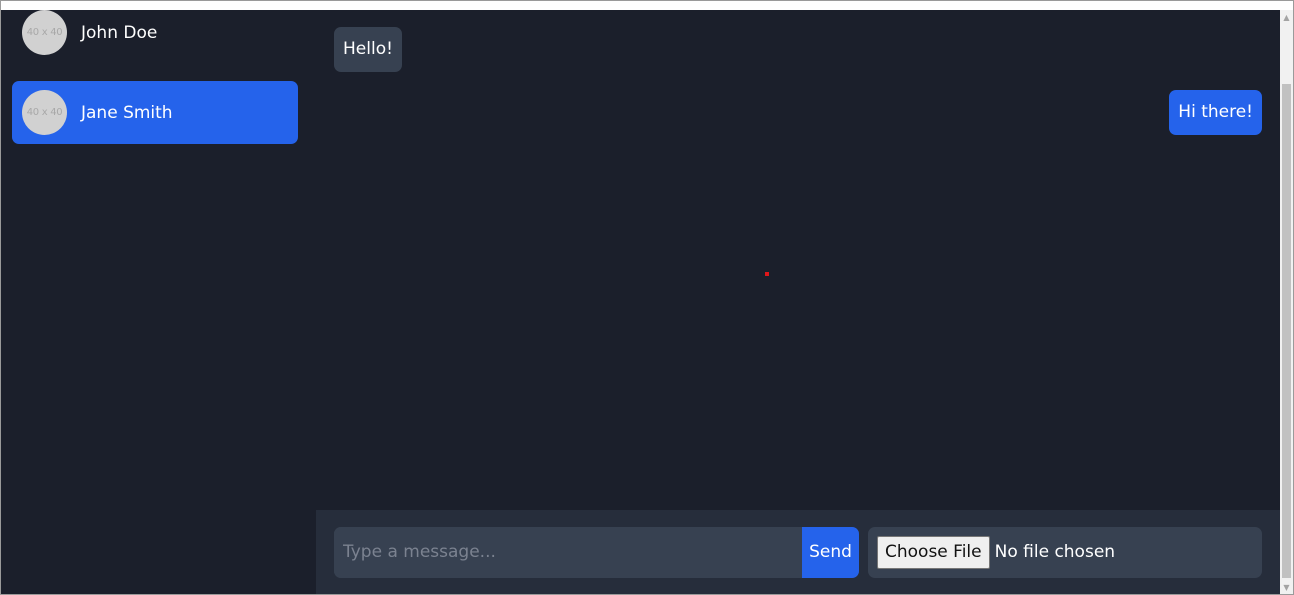 The width and height of the screenshot is (1294, 595). Describe the element at coordinates (368, 49) in the screenshot. I see `message-bubble-incoming: Hello!` at that location.